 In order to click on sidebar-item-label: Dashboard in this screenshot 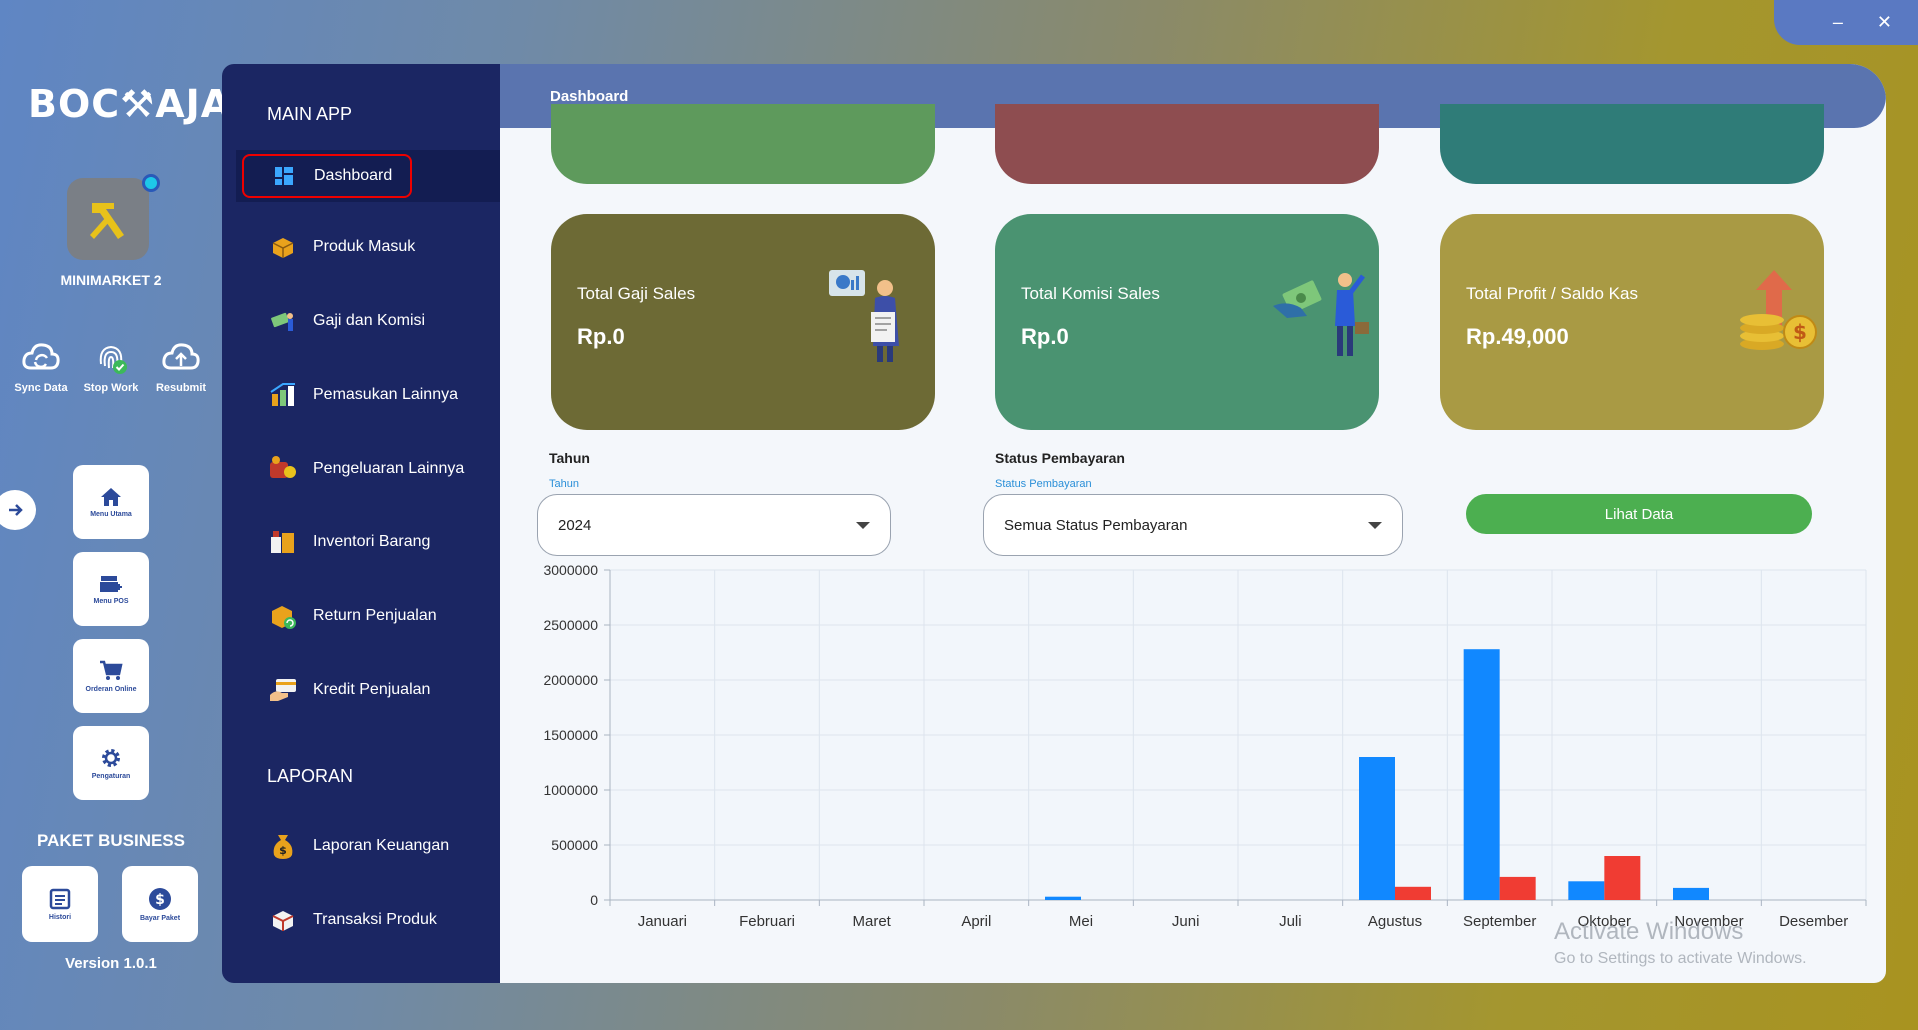, I will do `click(353, 175)`.